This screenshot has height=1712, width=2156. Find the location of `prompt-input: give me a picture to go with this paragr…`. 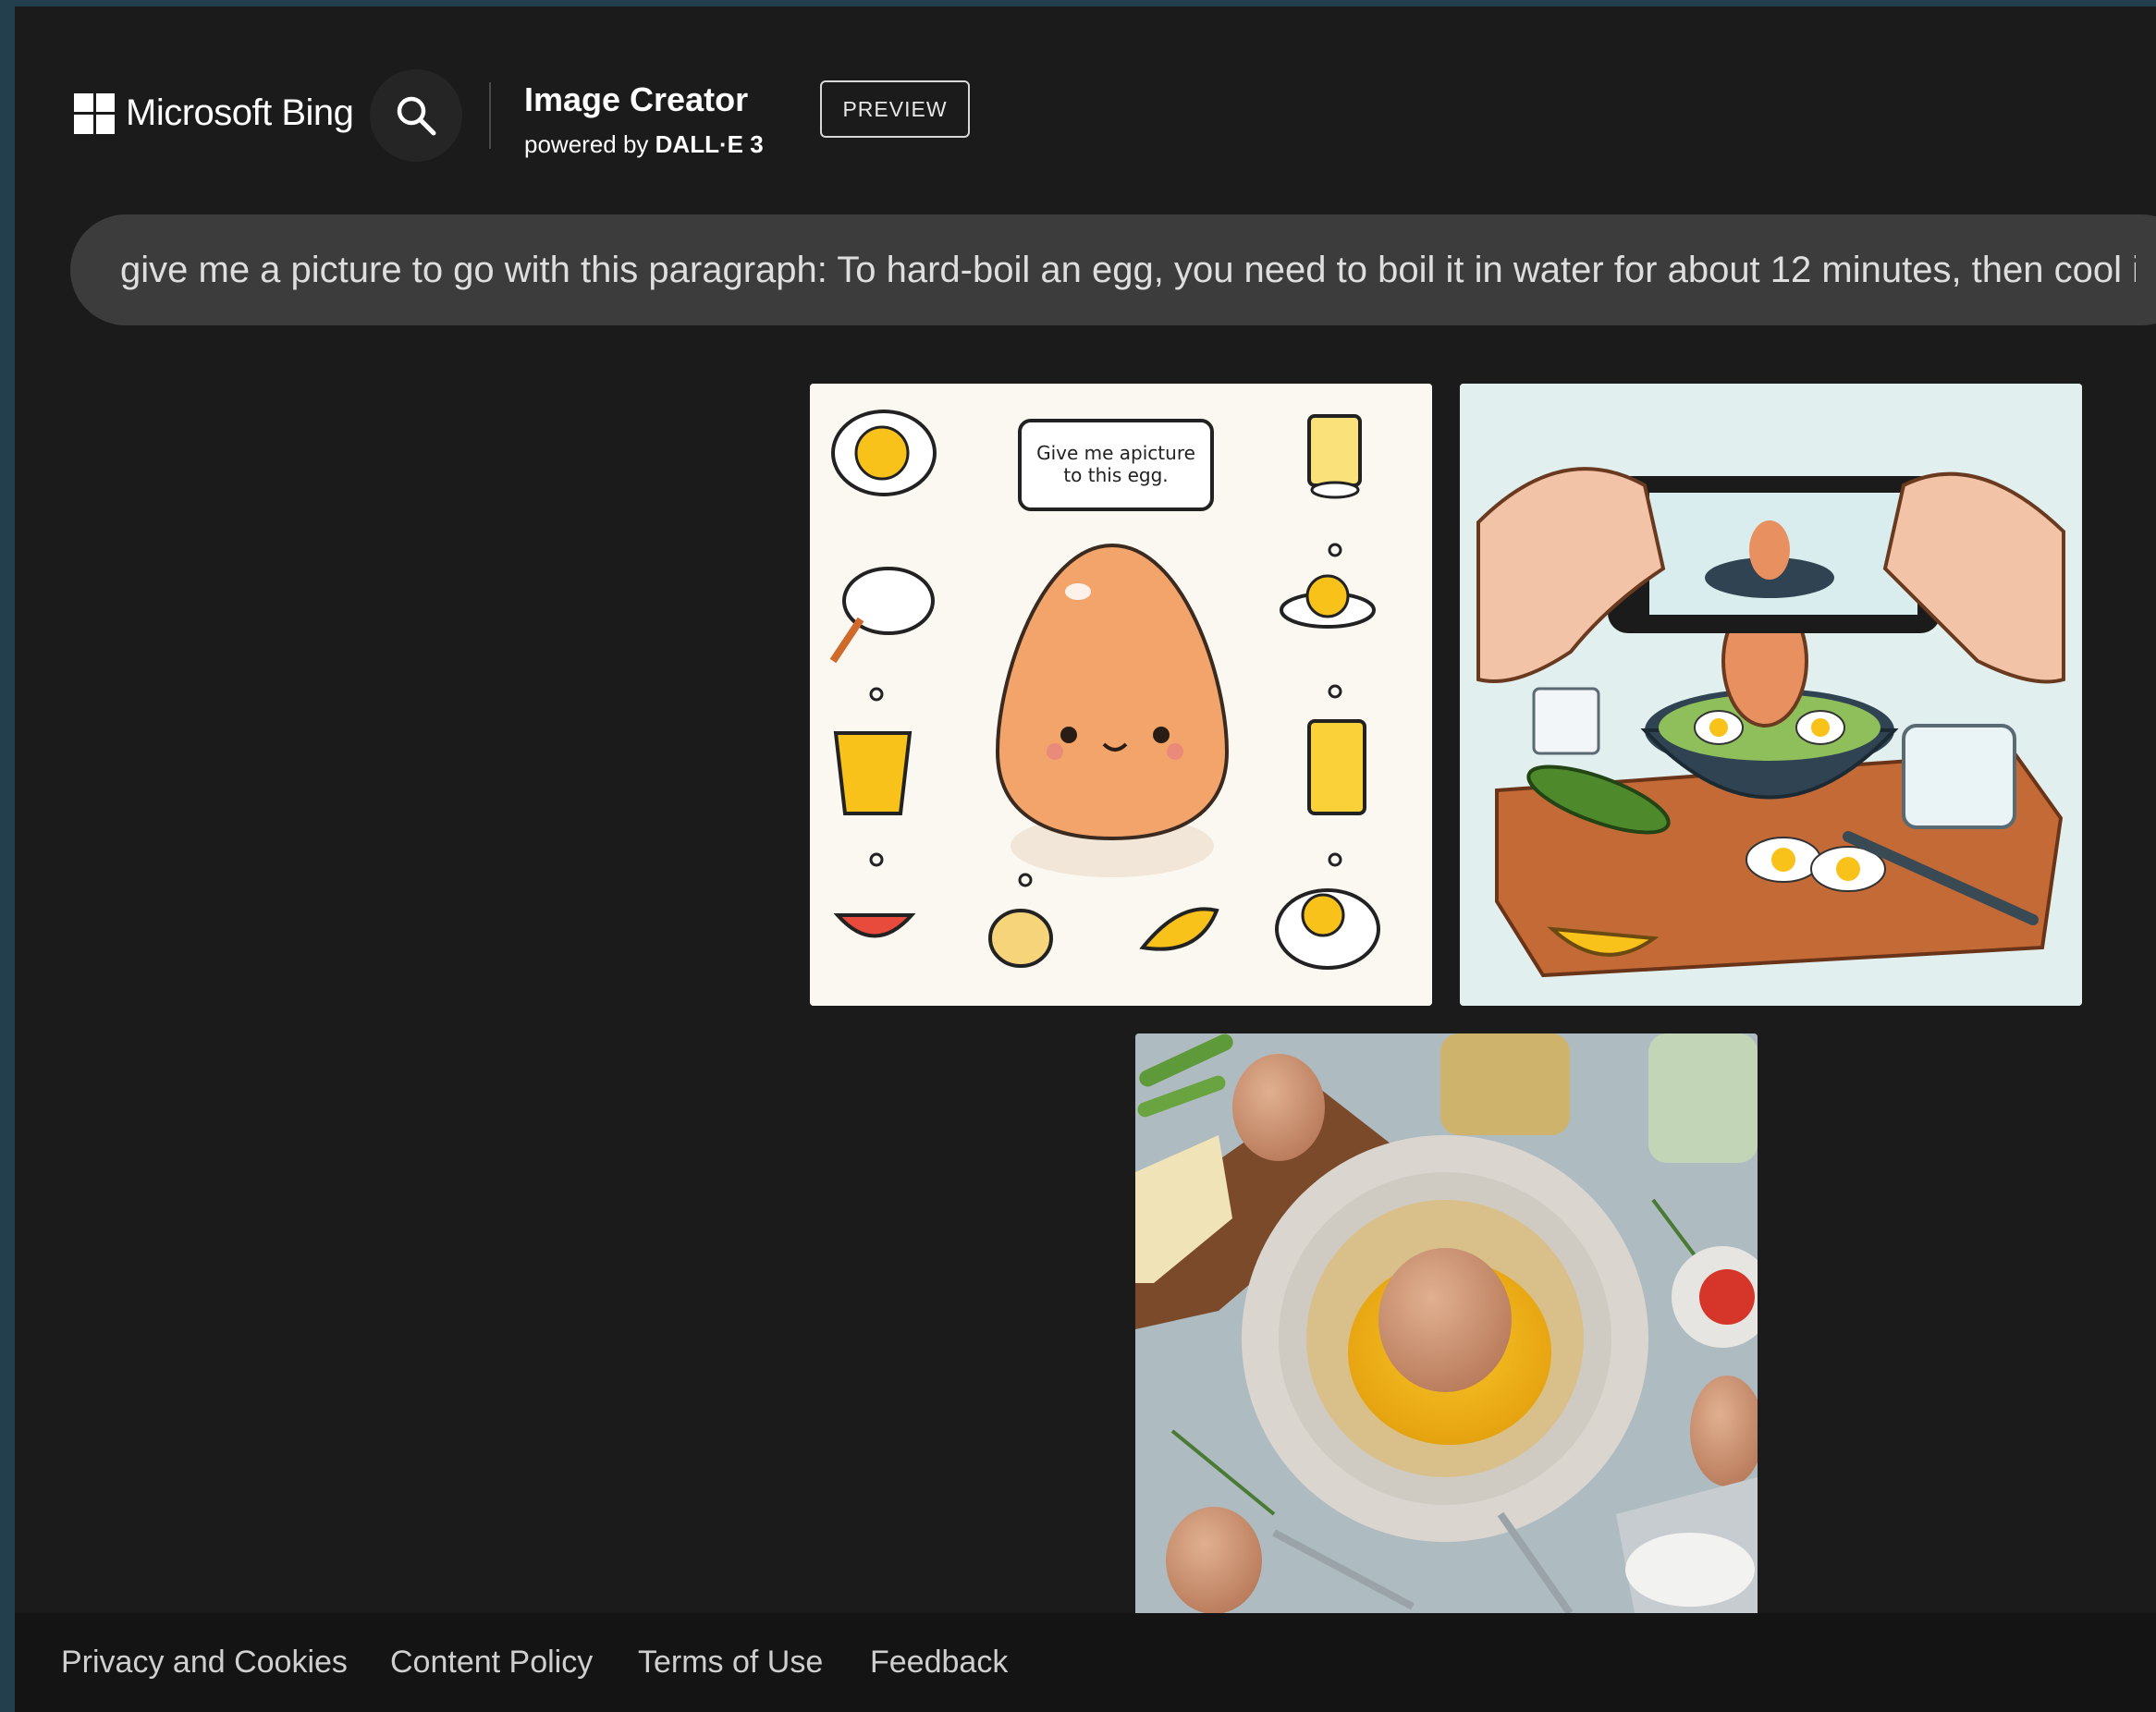

prompt-input: give me a picture to go with this paragr… is located at coordinates (1128, 269).